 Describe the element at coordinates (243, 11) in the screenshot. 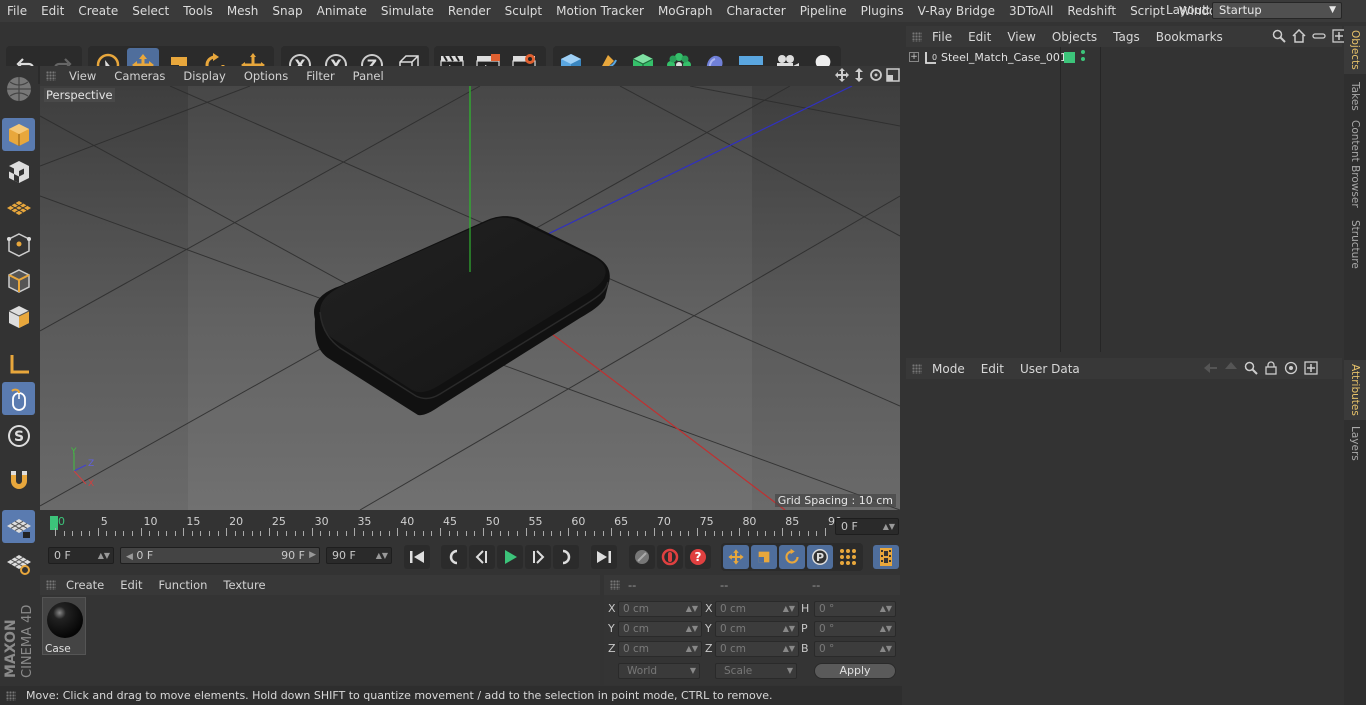

I see `menu-mesh: Mesh` at that location.